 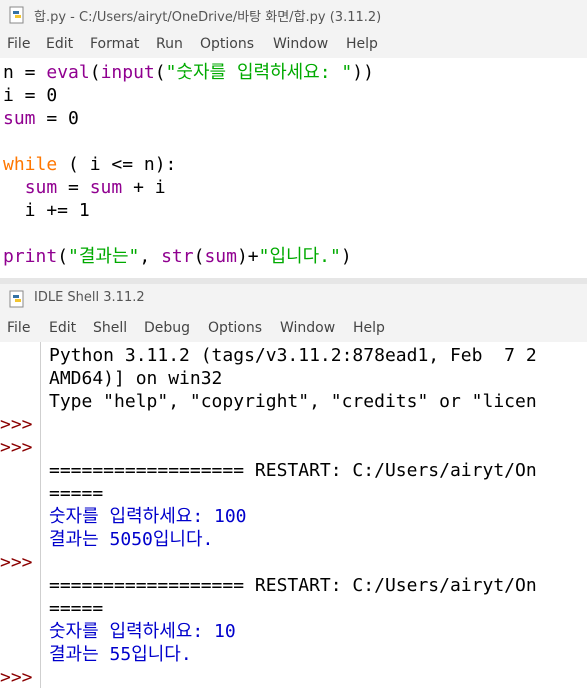 What do you see at coordinates (62, 328) in the screenshot?
I see `shell-menu-edit: Edit` at bounding box center [62, 328].